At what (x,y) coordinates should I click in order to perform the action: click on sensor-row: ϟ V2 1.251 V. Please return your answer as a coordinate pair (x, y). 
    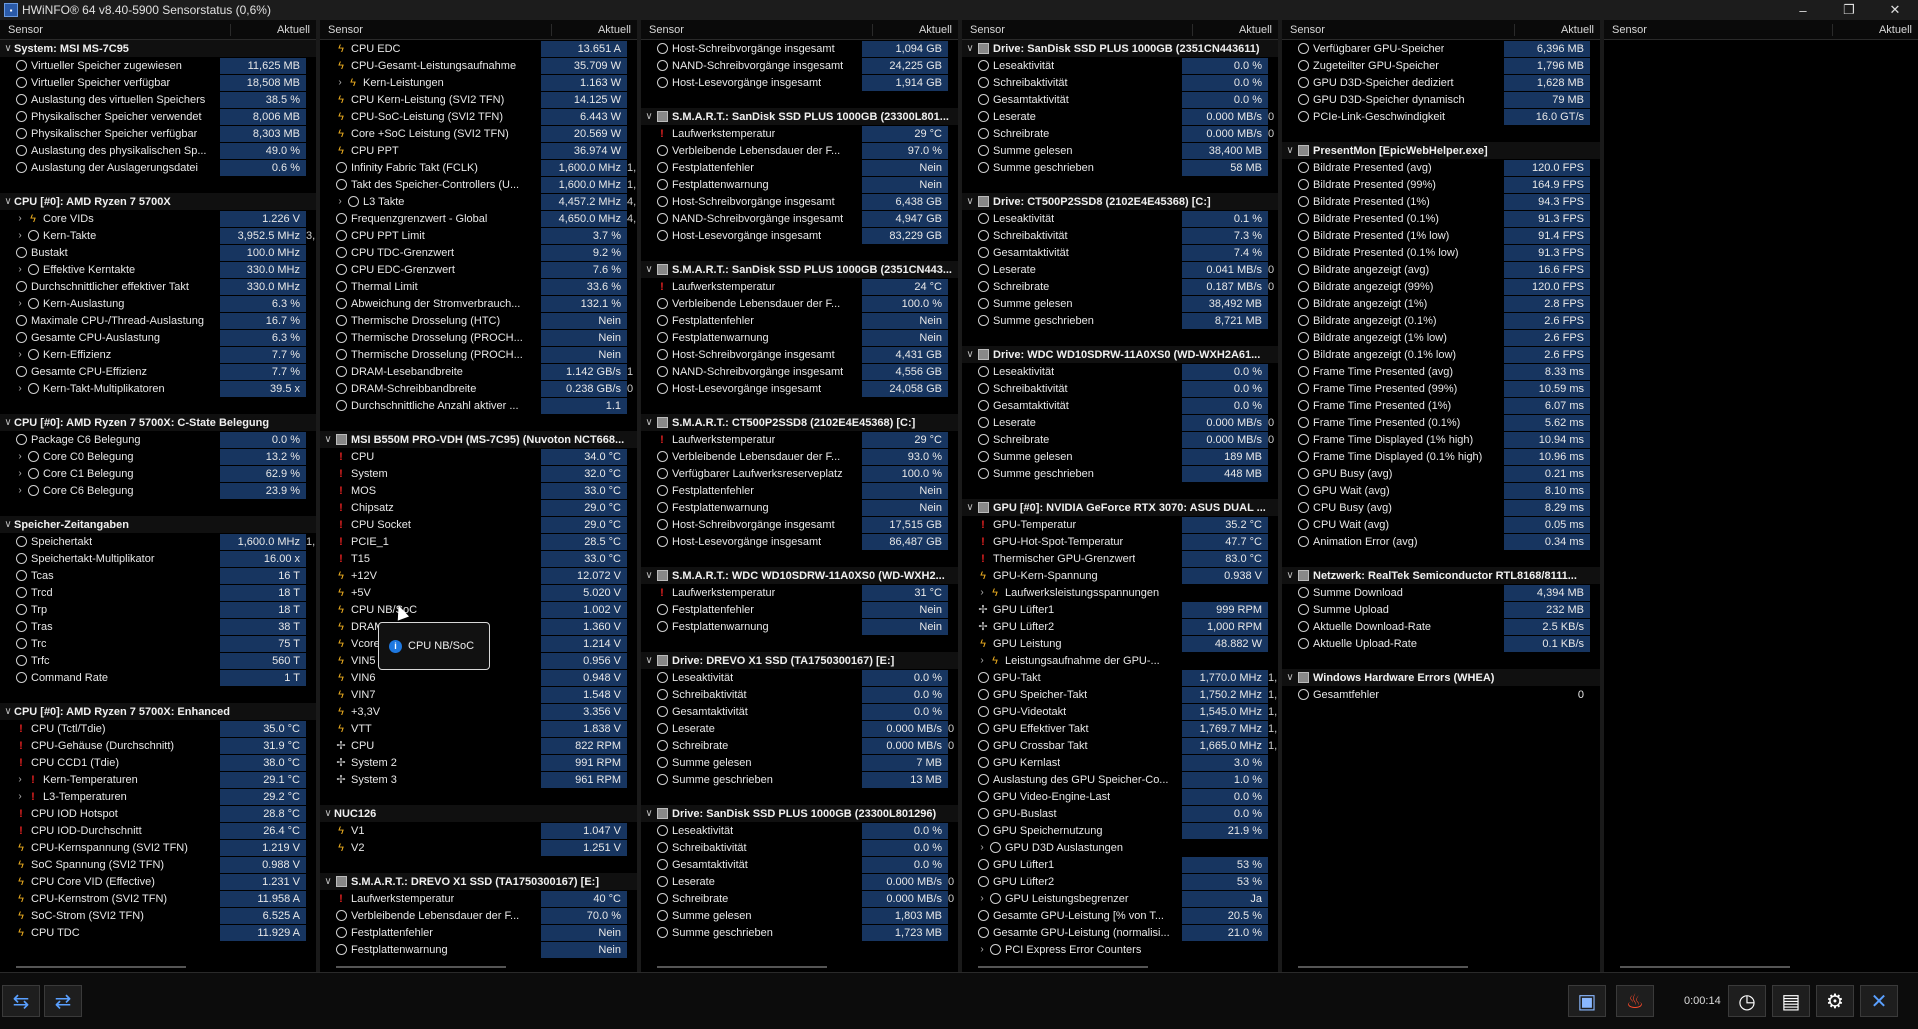
    Looking at the image, I should click on (478, 847).